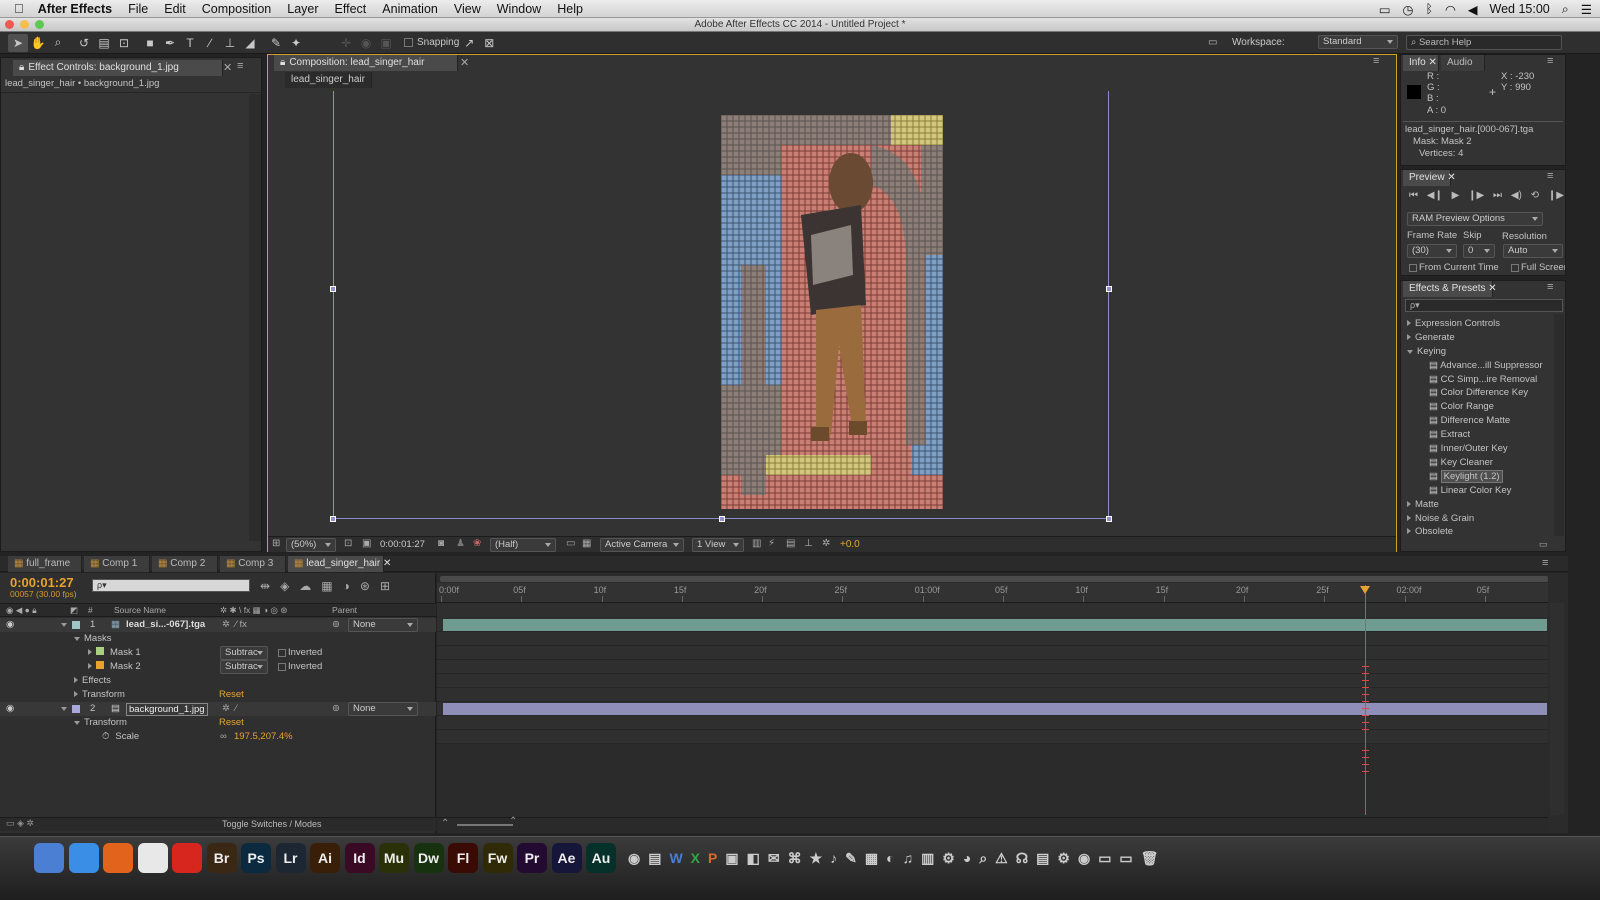 The height and width of the screenshot is (900, 1600). I want to click on mask-1-row: Mask 1 Subtrac Inverted, so click(258, 653).